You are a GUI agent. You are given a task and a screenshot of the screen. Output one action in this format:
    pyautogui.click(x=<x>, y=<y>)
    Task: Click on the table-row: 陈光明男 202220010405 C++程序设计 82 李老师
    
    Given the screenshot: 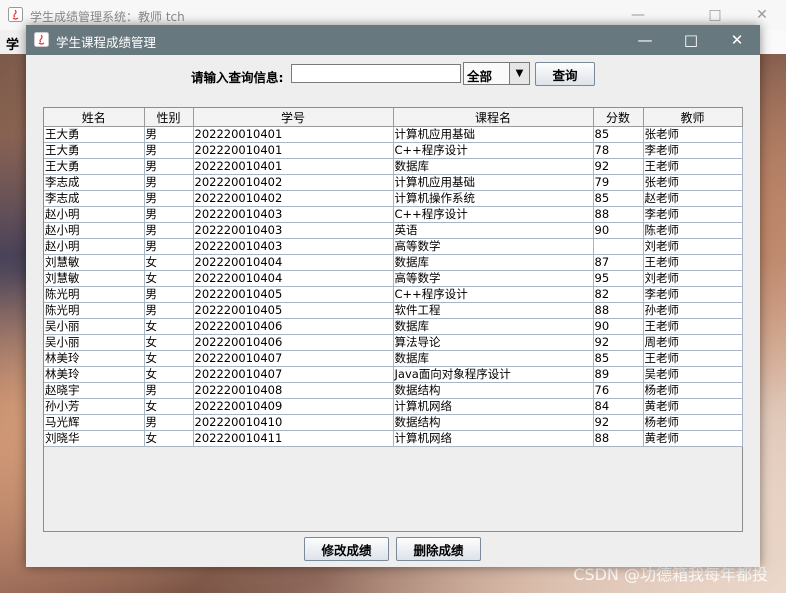 What is the action you would take?
    pyautogui.click(x=393, y=294)
    